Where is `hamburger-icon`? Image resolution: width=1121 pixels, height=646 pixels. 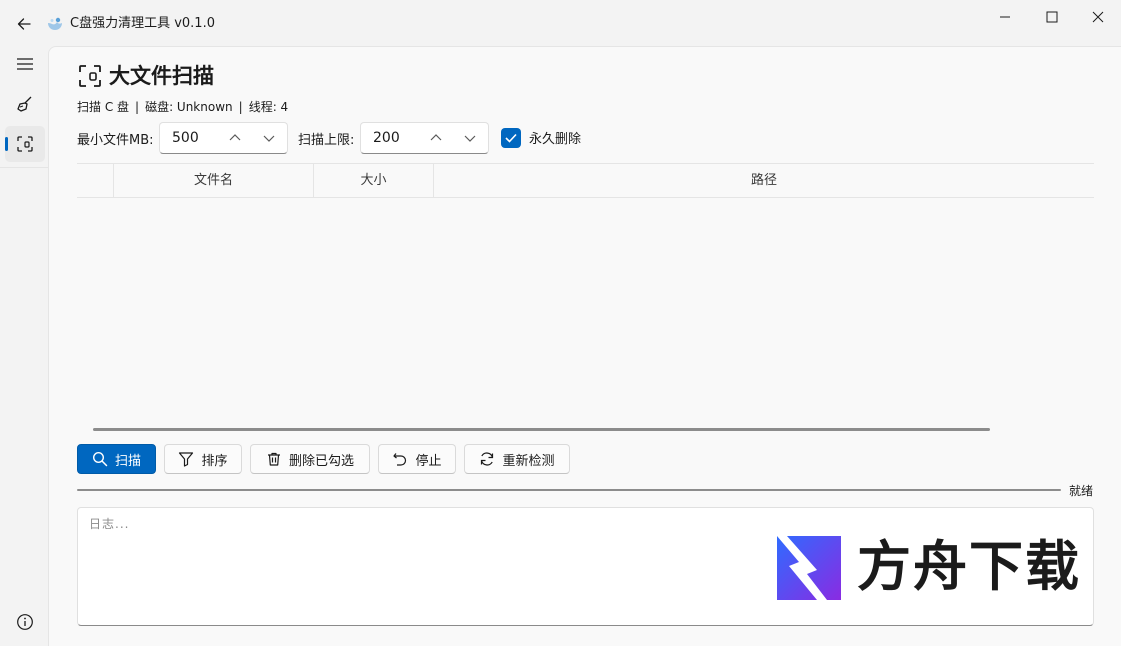 hamburger-icon is located at coordinates (25, 64).